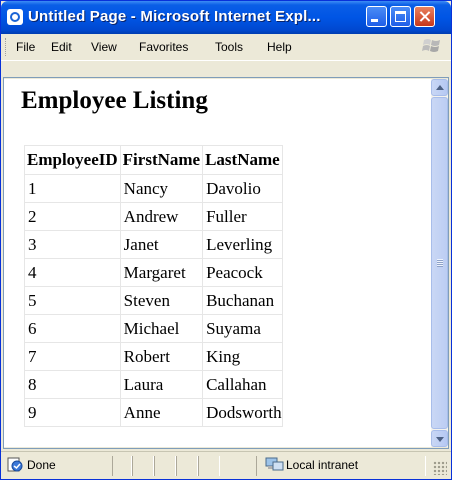 The width and height of the screenshot is (452, 480). What do you see at coordinates (15, 464) in the screenshot?
I see `page-done-icon` at bounding box center [15, 464].